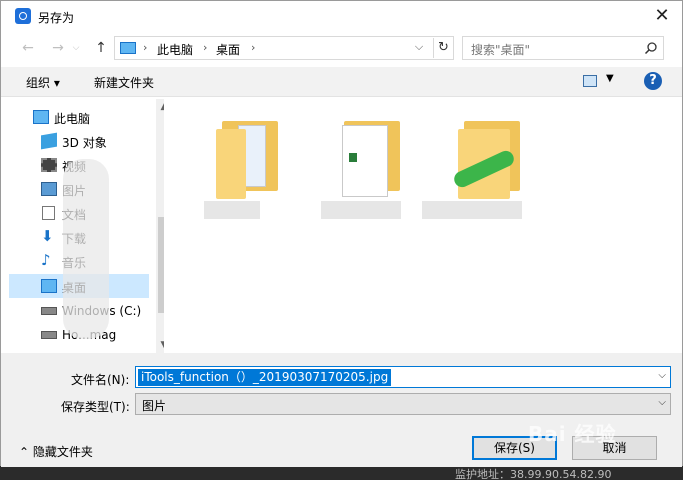 The image size is (683, 480). Describe the element at coordinates (353, 157) in the screenshot. I see `file-thumbnail-icon` at that location.